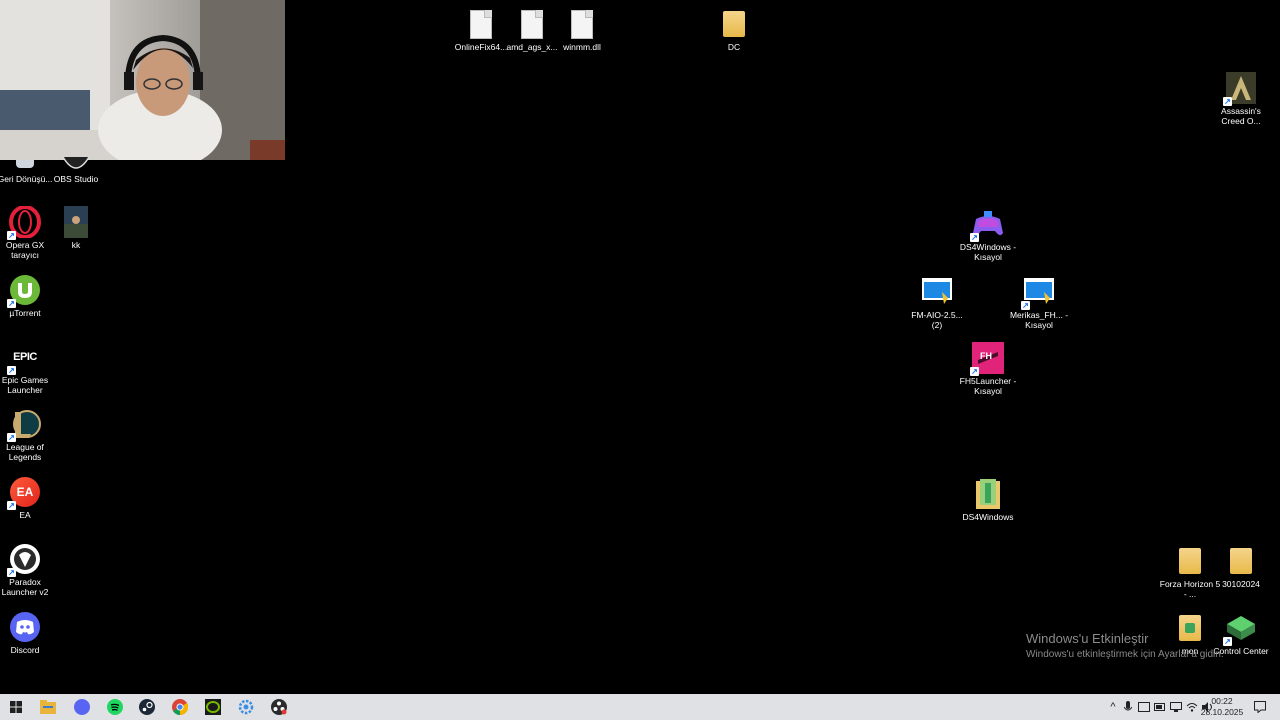  I want to click on clock-time: 00:22, so click(1222, 701).